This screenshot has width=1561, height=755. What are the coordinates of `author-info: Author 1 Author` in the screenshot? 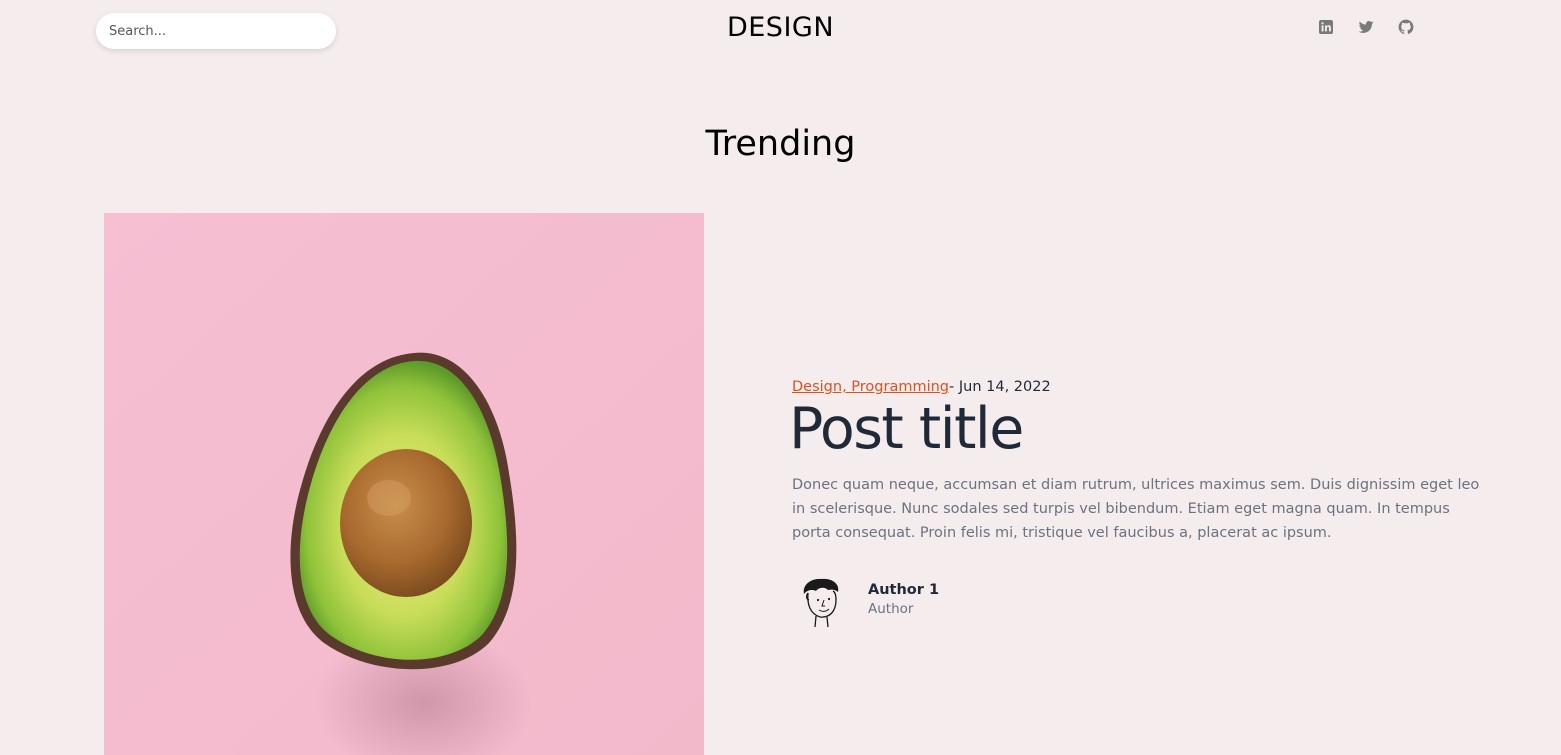 It's located at (903, 599).